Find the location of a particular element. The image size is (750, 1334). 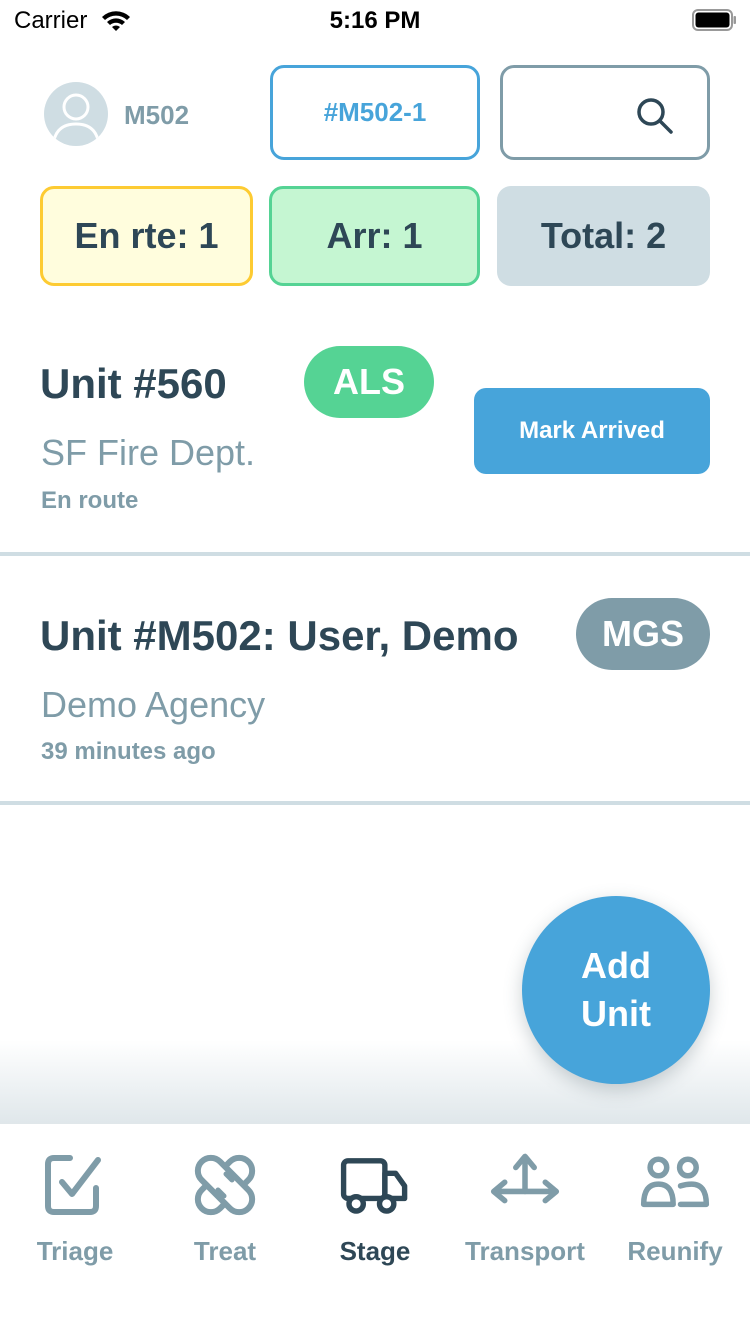

tab-reunify: Reunify is located at coordinates (675, 1209).